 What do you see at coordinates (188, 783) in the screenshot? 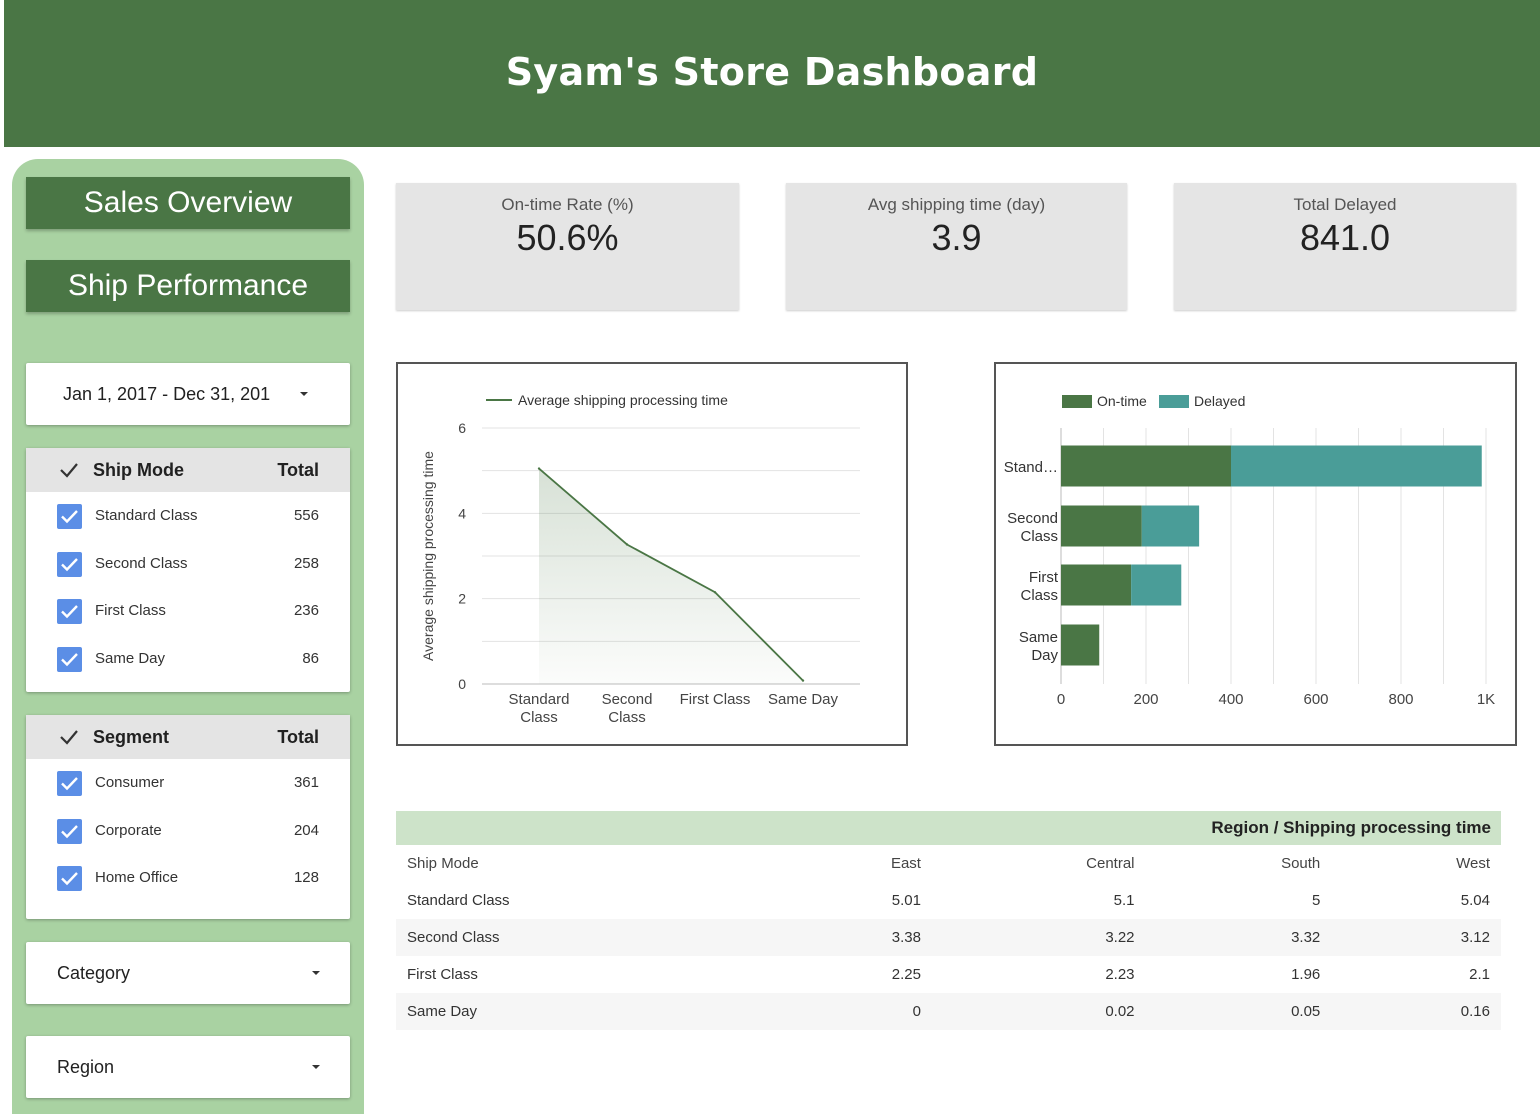
I see `filter-option-consumer: Consumer 361` at bounding box center [188, 783].